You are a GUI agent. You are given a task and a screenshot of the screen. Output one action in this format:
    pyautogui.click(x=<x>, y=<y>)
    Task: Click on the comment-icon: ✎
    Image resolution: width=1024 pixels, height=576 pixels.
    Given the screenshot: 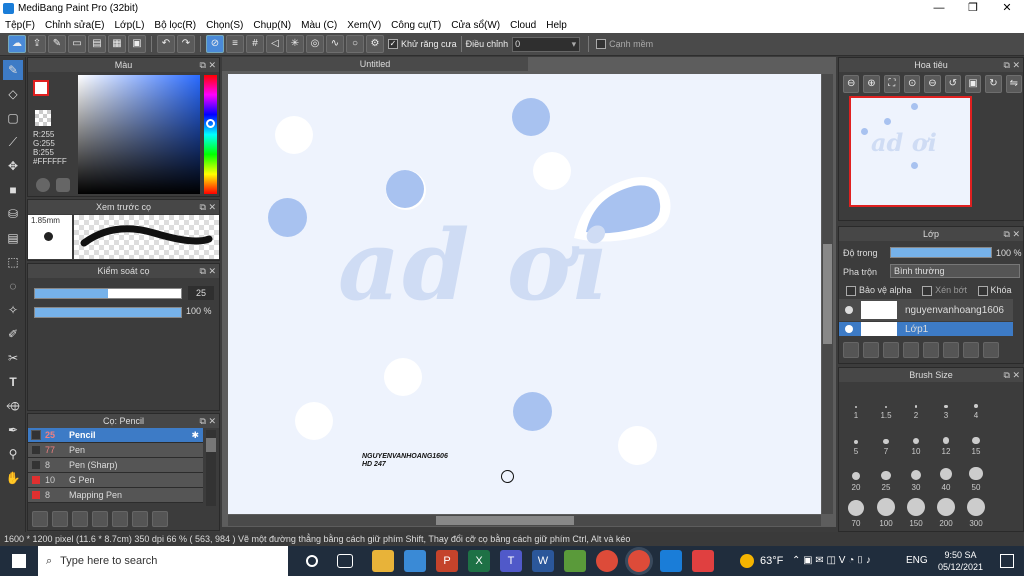 What is the action you would take?
    pyautogui.click(x=57, y=44)
    